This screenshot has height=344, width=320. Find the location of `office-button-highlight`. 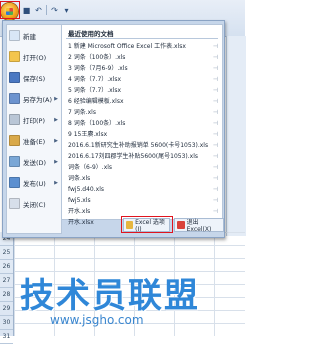

office-button-highlight is located at coordinates (10, 10).